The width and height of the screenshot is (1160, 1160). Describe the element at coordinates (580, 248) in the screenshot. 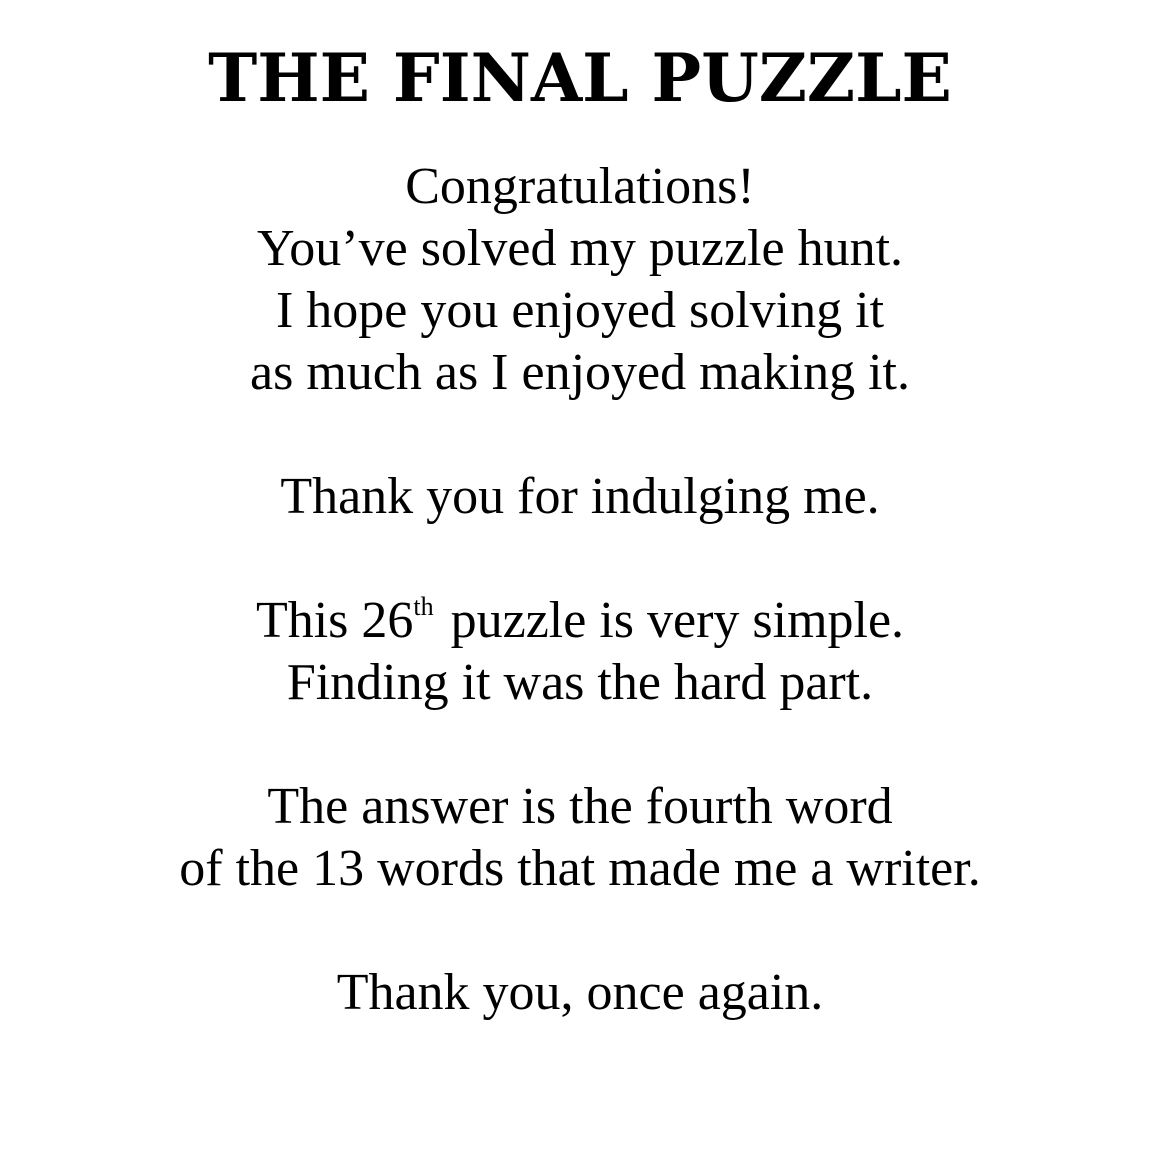

I see `solved-hunt-line: You’ve solved my puzzle hunt.` at that location.